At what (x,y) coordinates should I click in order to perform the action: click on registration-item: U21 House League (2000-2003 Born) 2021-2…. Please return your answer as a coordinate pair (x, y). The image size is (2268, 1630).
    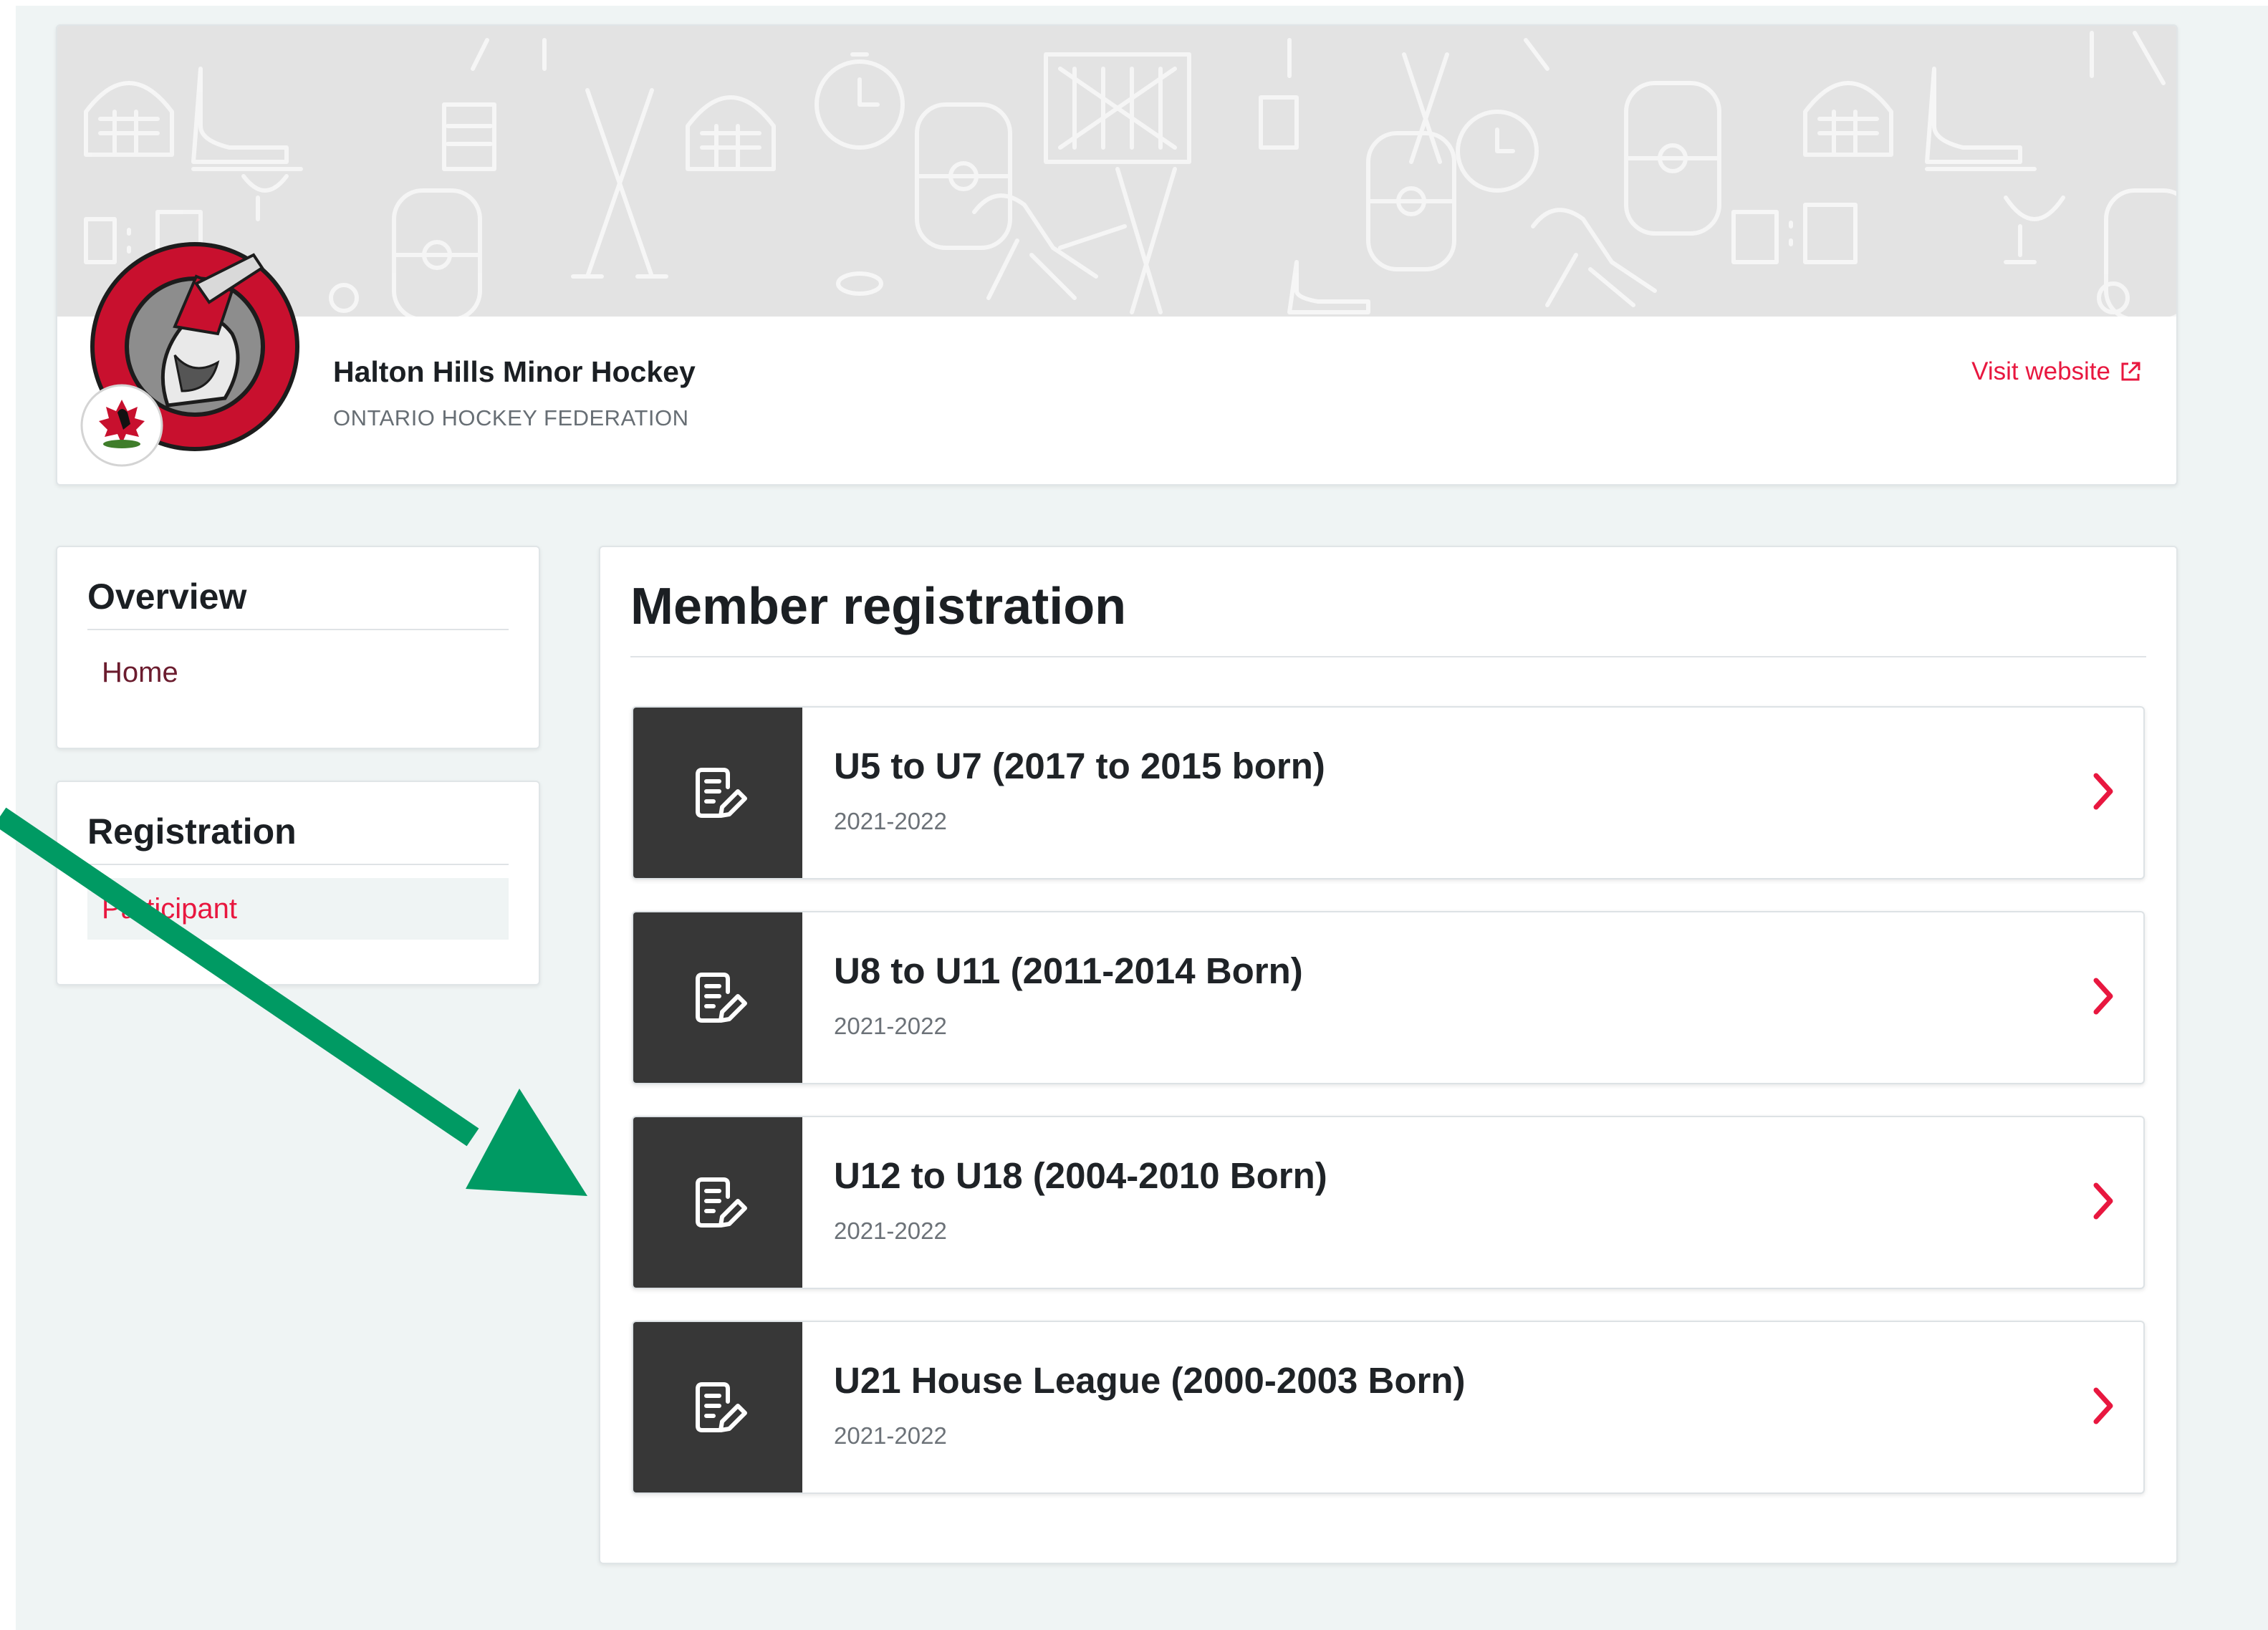
    Looking at the image, I should click on (1388, 1407).